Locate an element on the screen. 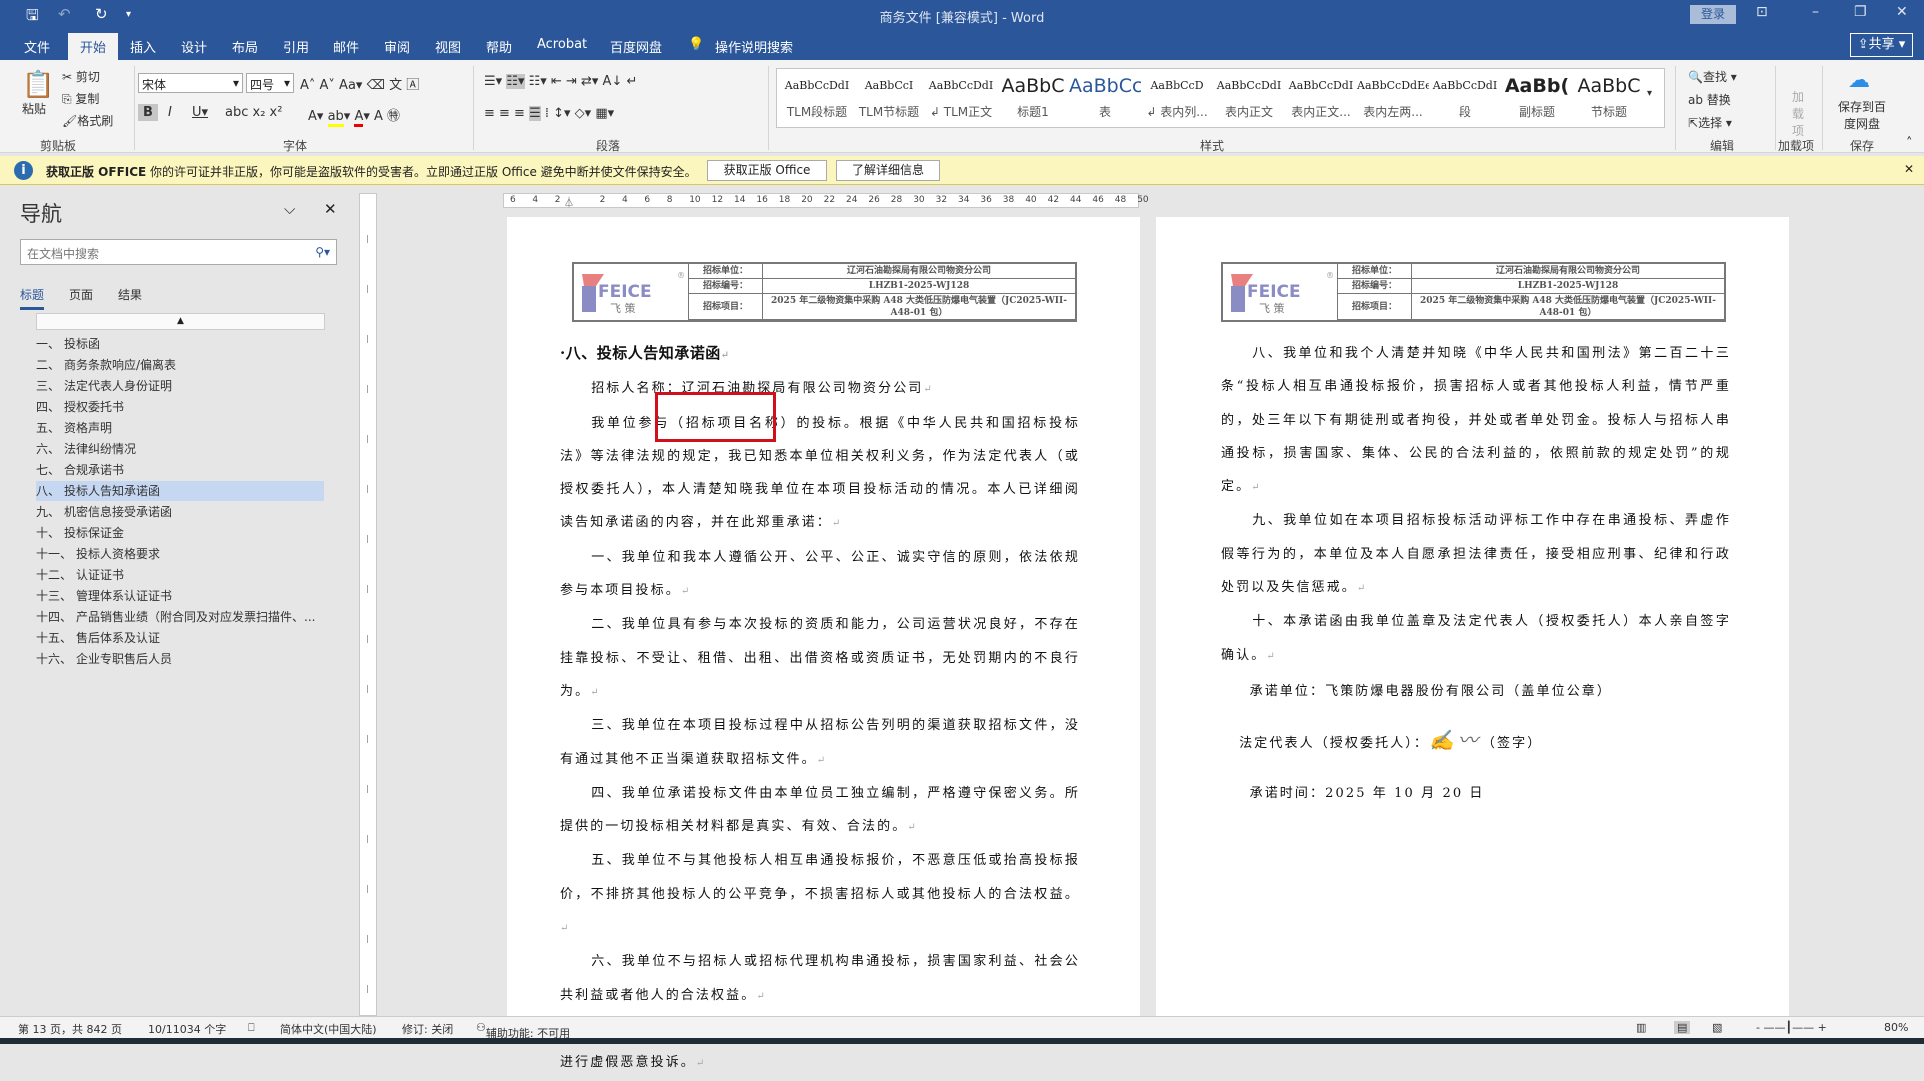  nav-heading-item: 十、 投标保证金 is located at coordinates (180, 533).